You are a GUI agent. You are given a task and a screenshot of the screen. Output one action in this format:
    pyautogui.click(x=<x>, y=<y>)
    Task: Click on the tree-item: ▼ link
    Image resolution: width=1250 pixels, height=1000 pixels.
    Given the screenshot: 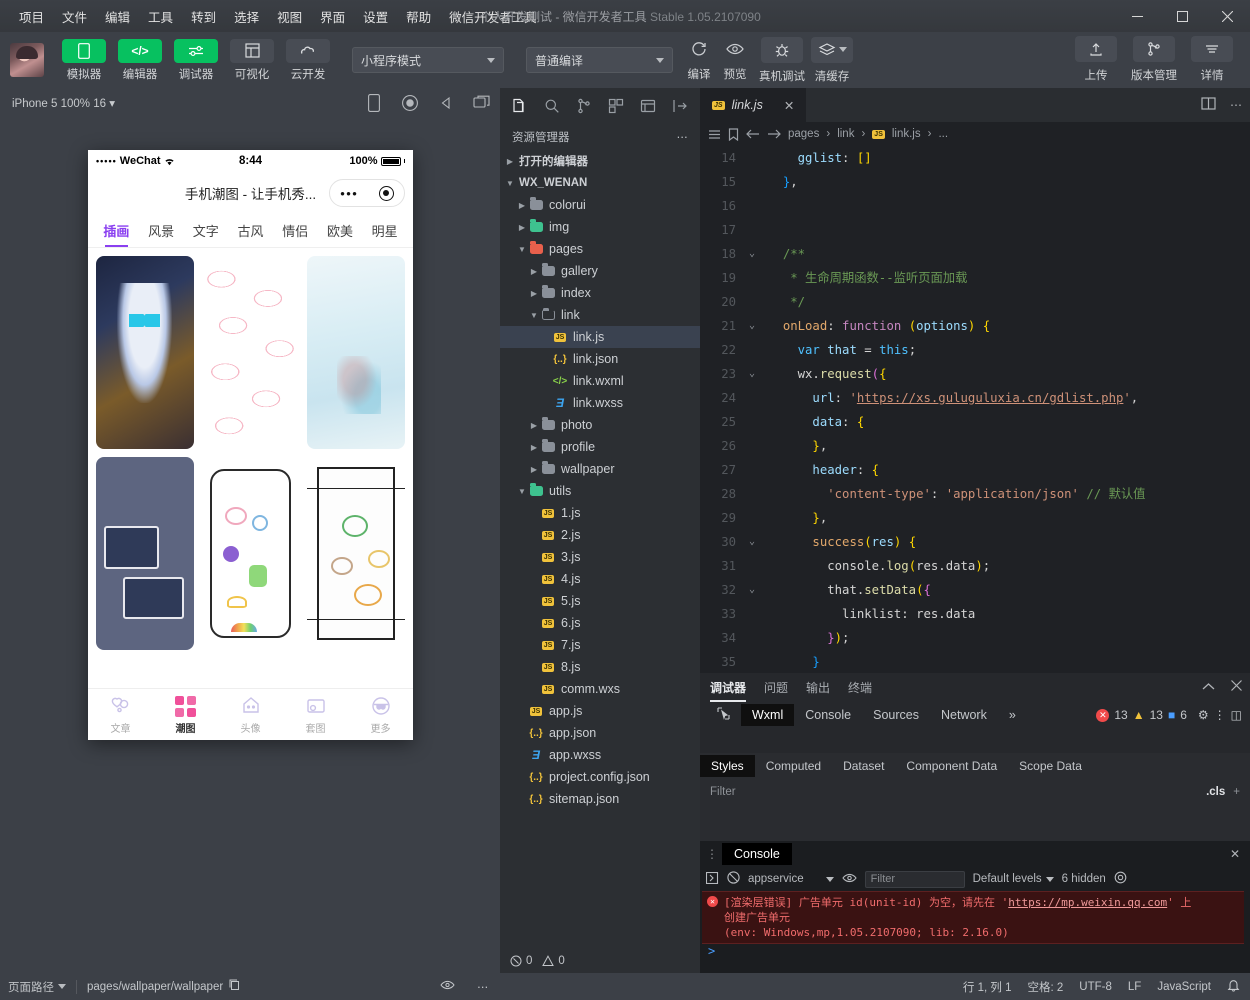 What is the action you would take?
    pyautogui.click(x=600, y=315)
    